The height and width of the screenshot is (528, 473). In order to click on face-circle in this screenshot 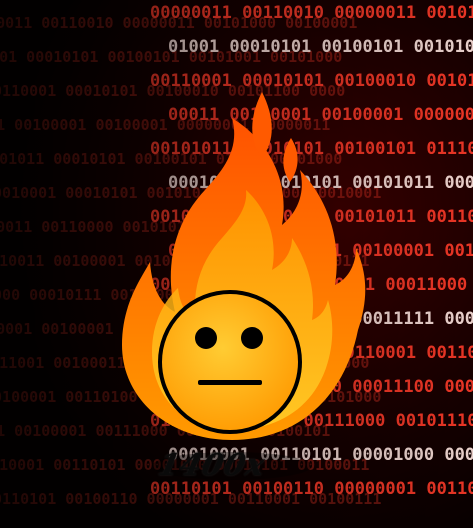, I will do `click(230, 362)`.